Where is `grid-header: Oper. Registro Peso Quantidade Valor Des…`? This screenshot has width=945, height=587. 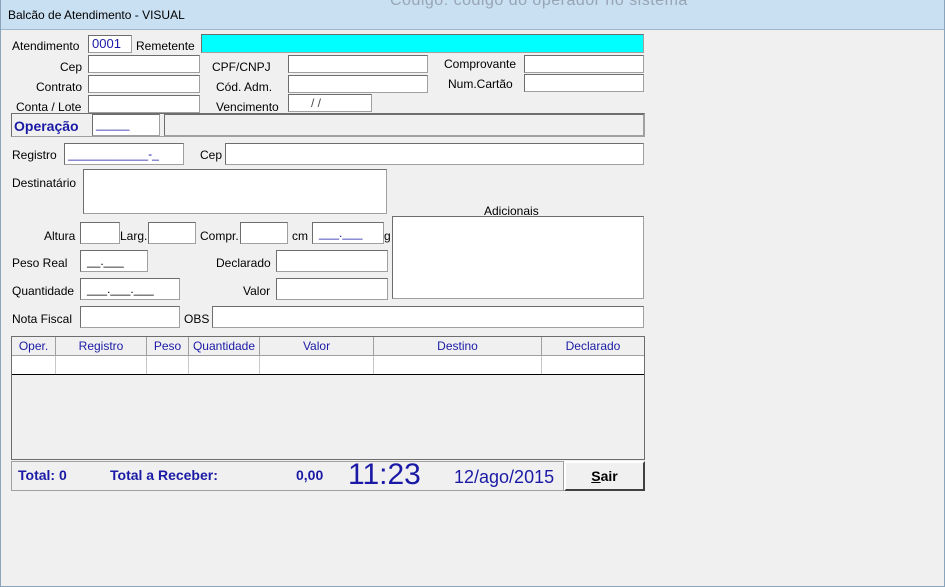 grid-header: Oper. Registro Peso Quantidade Valor Des… is located at coordinates (328, 346).